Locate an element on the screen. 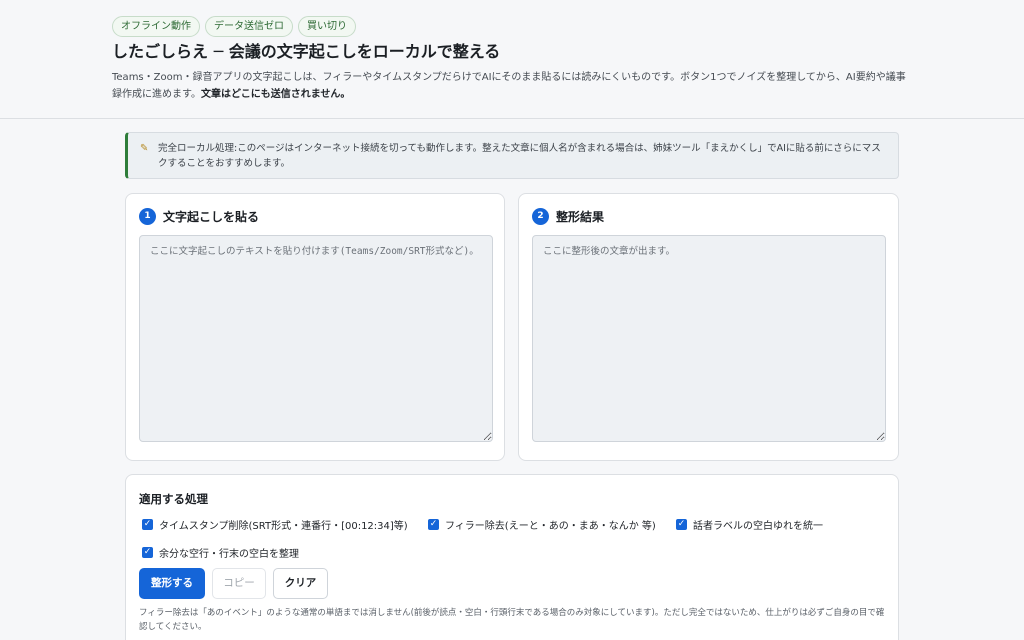 Image resolution: width=1024 pixels, height=640 pixels. description-strong: 文章はどこにも送信されません。 is located at coordinates (276, 94).